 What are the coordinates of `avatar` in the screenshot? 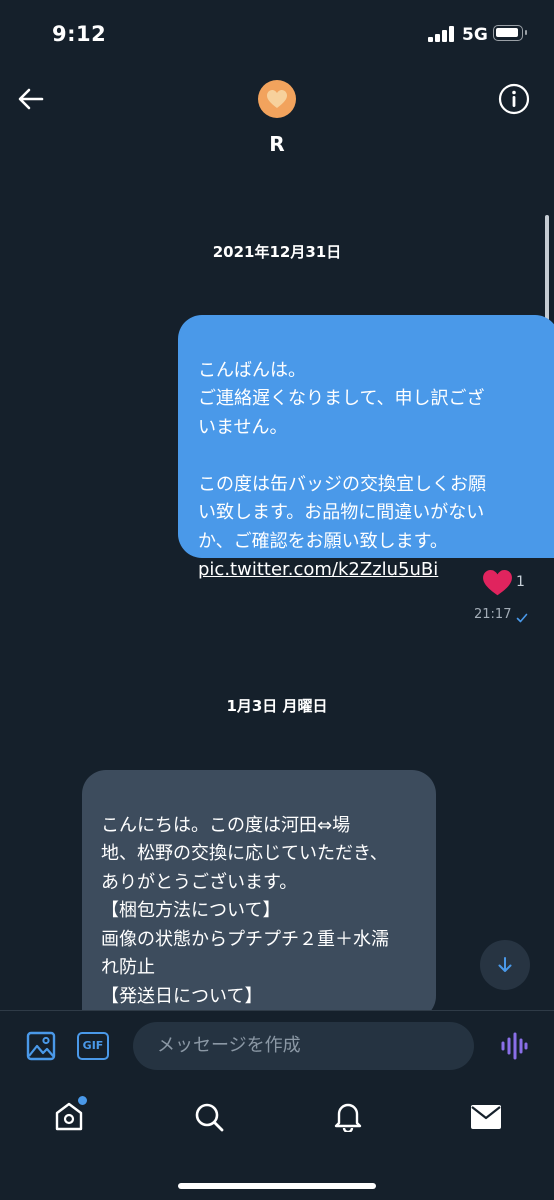 It's located at (277, 99).